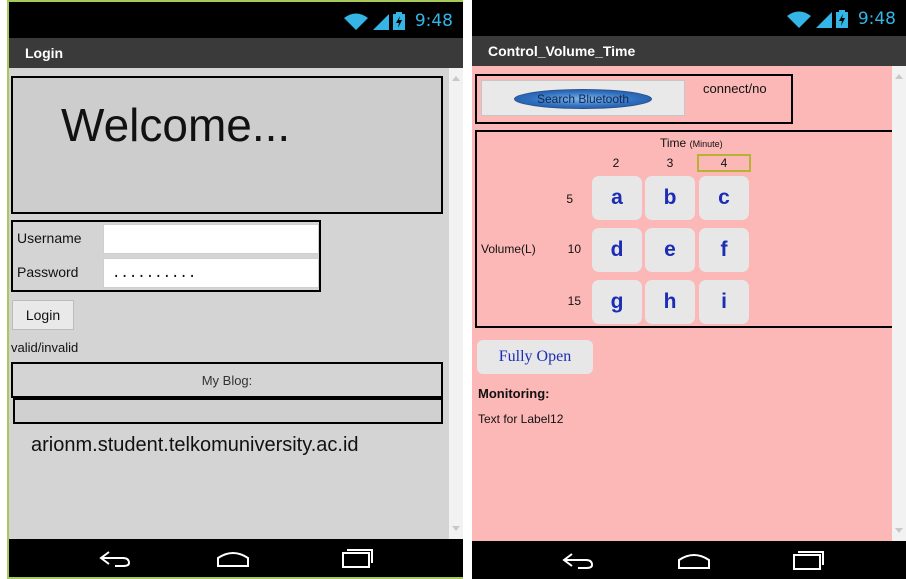 Image resolution: width=906 pixels, height=579 pixels. What do you see at coordinates (735, 88) in the screenshot?
I see `connection-status: connect/no` at bounding box center [735, 88].